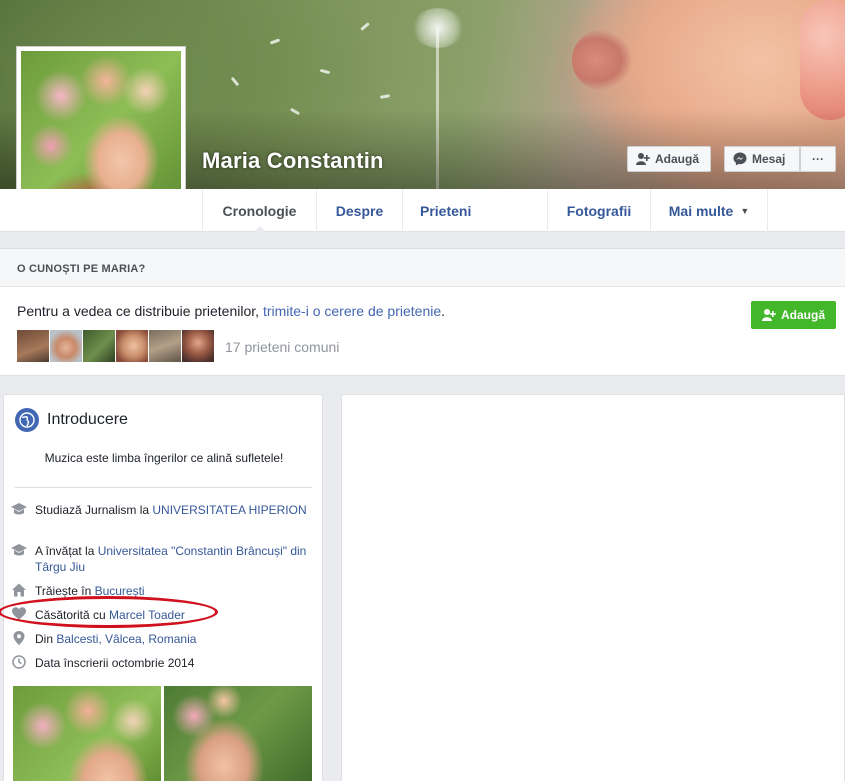 The width and height of the screenshot is (845, 781). Describe the element at coordinates (19, 640) in the screenshot. I see `location-pin-icon` at that location.